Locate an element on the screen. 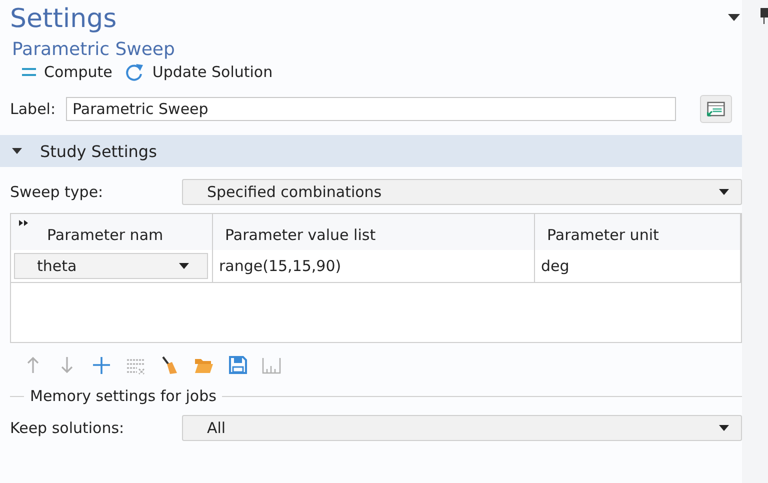 This screenshot has height=483, width=768. panel-subtitle: Parametric Sweep is located at coordinates (93, 49).